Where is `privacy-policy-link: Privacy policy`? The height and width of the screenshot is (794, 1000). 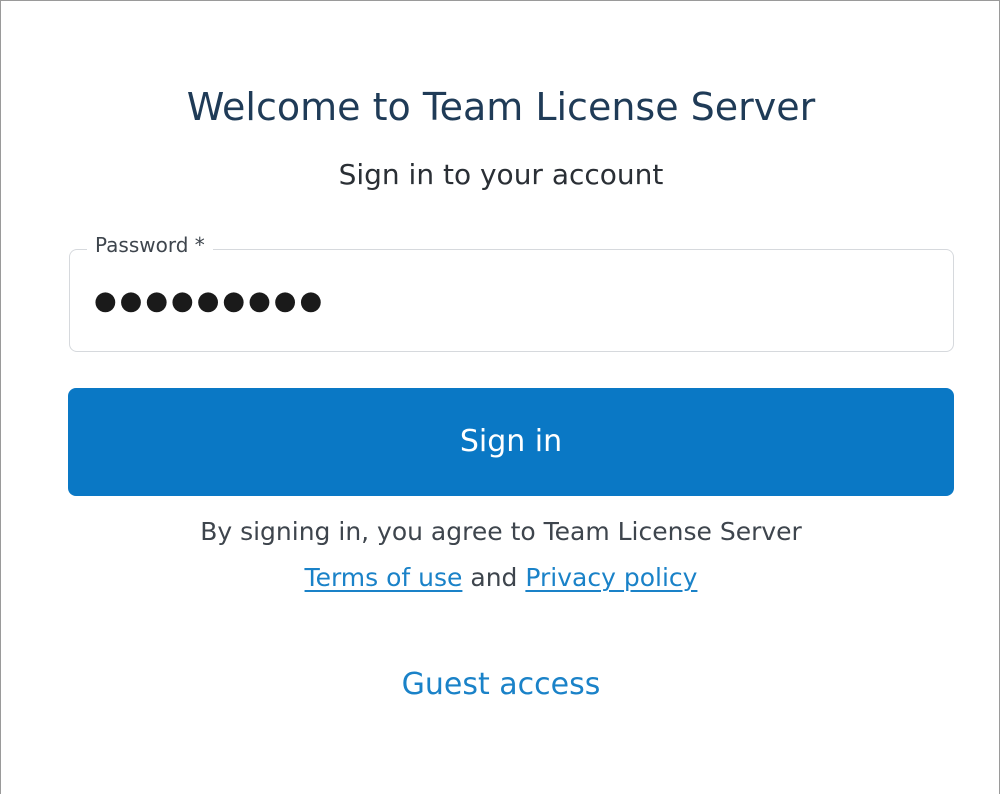
privacy-policy-link: Privacy policy is located at coordinates (611, 577).